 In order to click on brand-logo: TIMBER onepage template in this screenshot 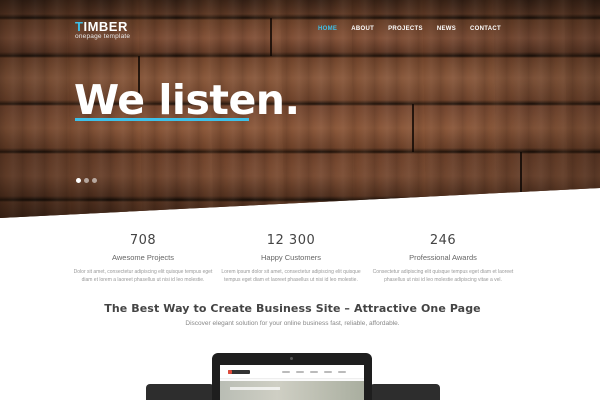, I will do `click(102, 30)`.